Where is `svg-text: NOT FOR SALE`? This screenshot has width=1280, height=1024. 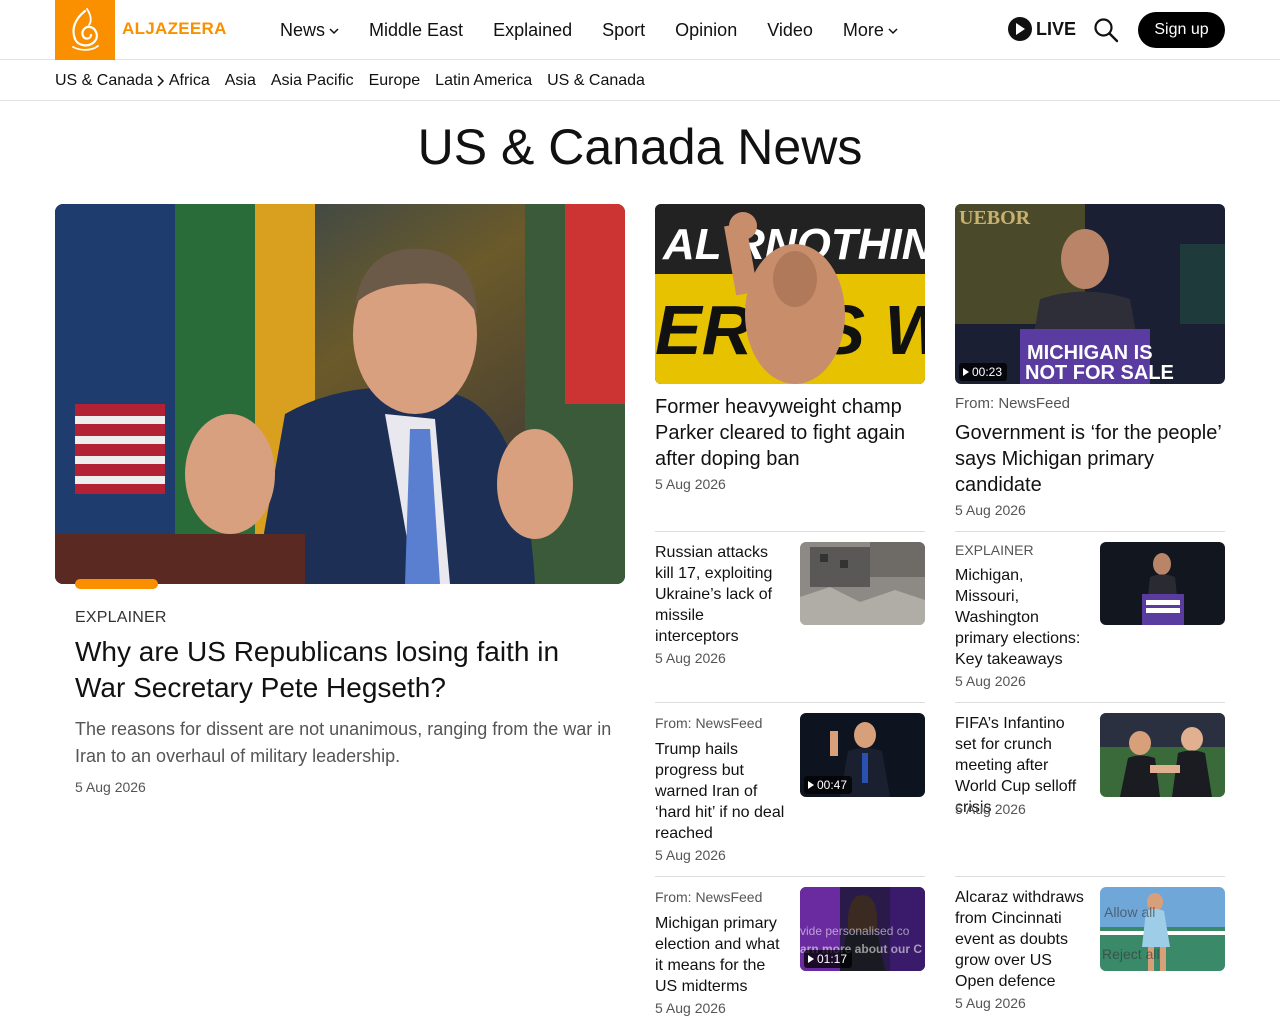 svg-text: NOT FOR SALE is located at coordinates (1099, 373).